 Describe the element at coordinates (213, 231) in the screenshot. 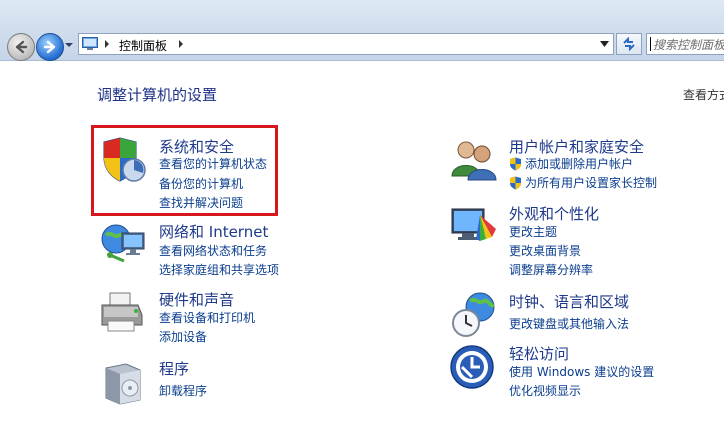

I see `category-title: 网络和 Internet` at that location.